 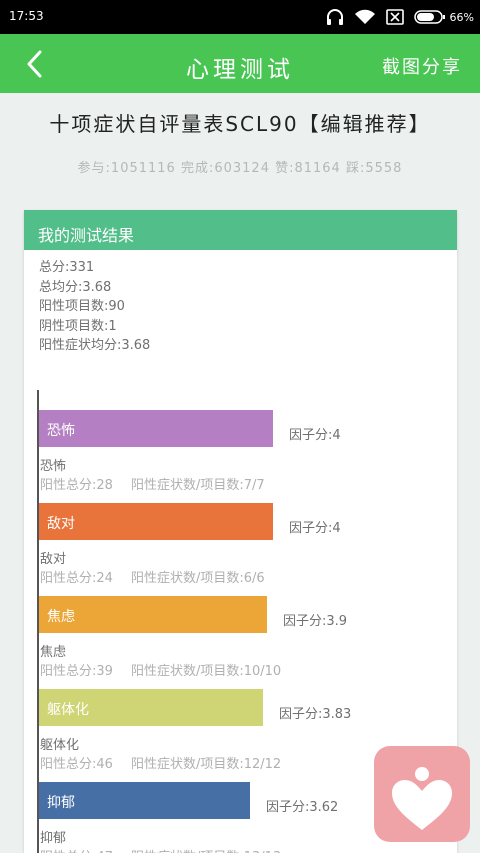 What do you see at coordinates (160, 849) in the screenshot?
I see `factor-detail: 阳性总分:47阳性症状数/项目数:13/13` at bounding box center [160, 849].